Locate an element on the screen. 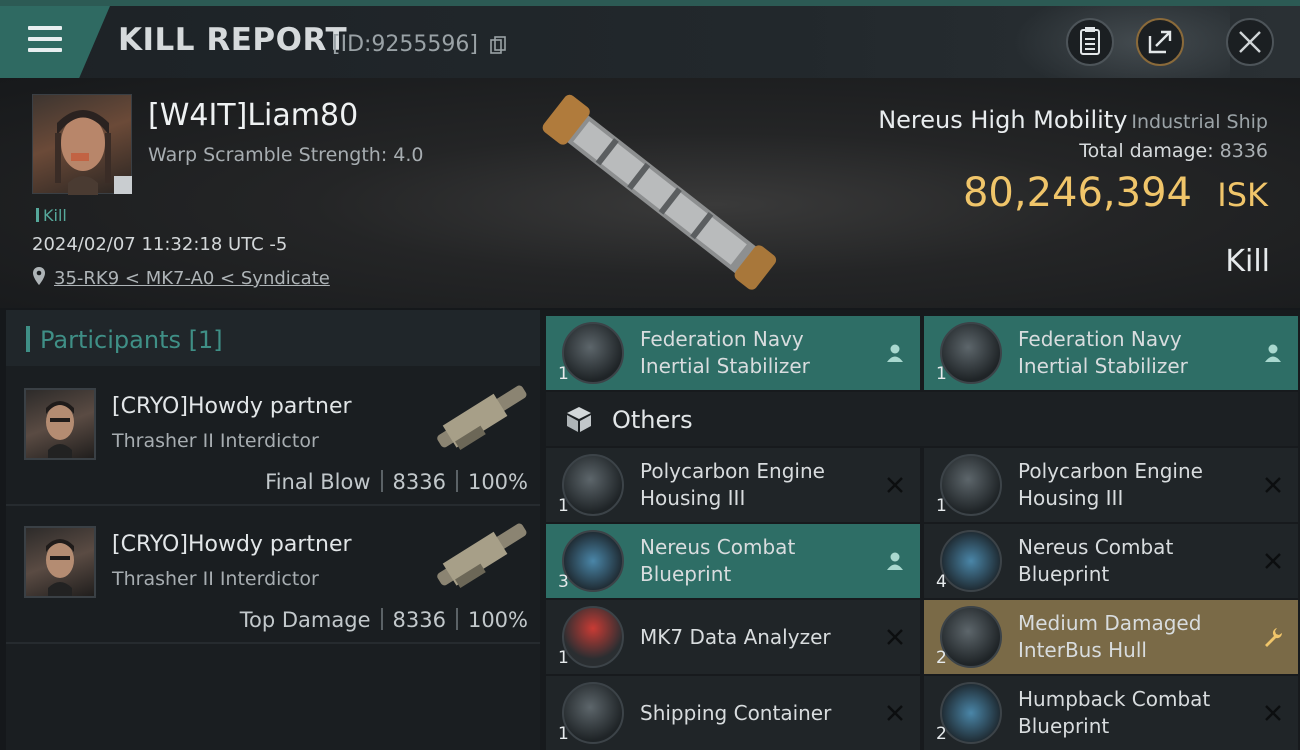 Image resolution: width=1300 pixels, height=750 pixels. item-quantity: 3 is located at coordinates (563, 582).